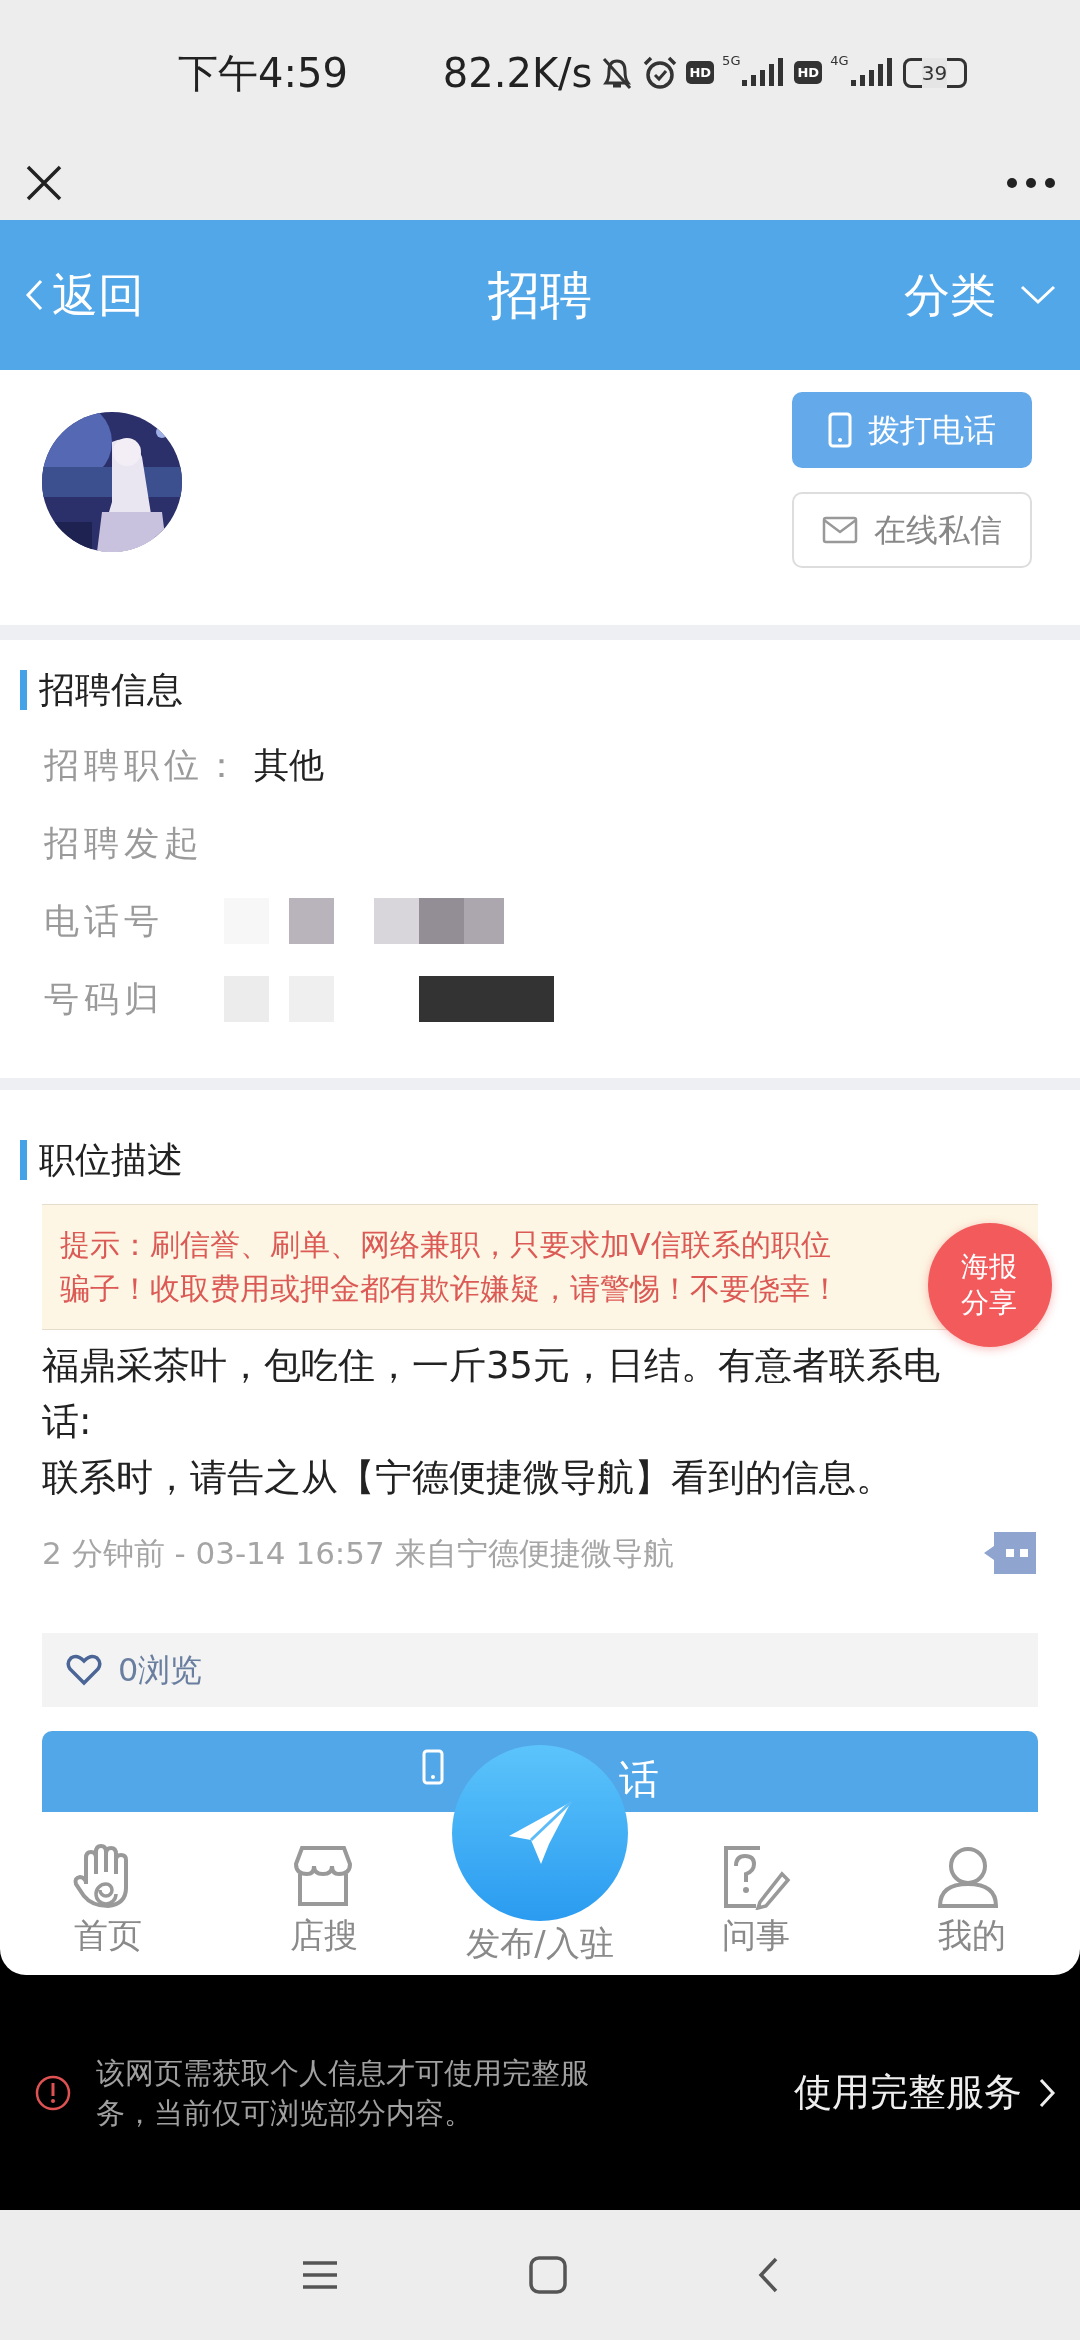  What do you see at coordinates (320, 2275) in the screenshot?
I see `menu-icon` at bounding box center [320, 2275].